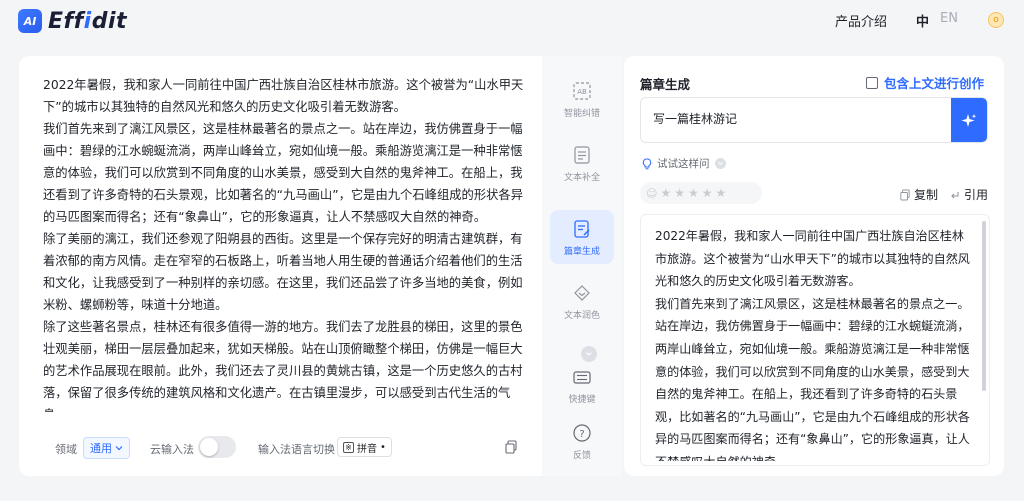 The image size is (1024, 501). I want to click on checkbox-label: 包含上文进行创作, so click(934, 83).